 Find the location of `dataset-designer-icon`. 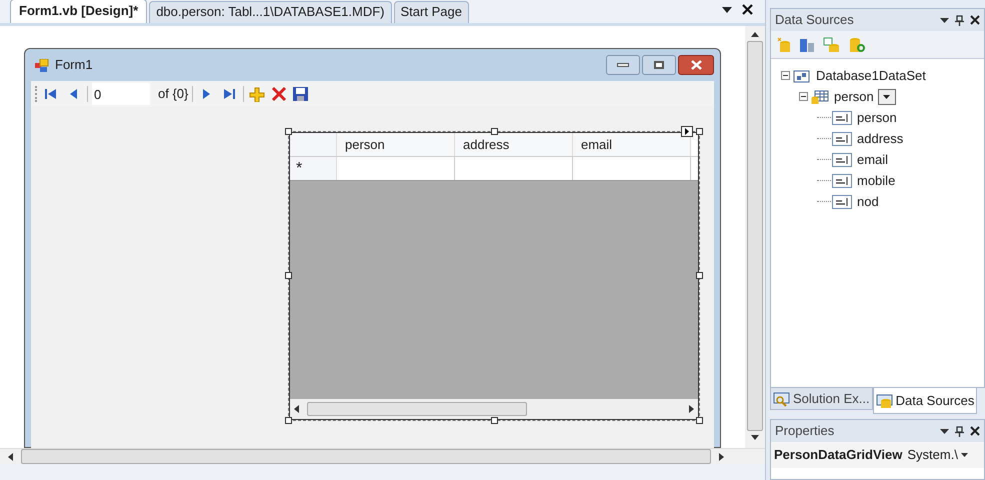

dataset-designer-icon is located at coordinates (807, 44).